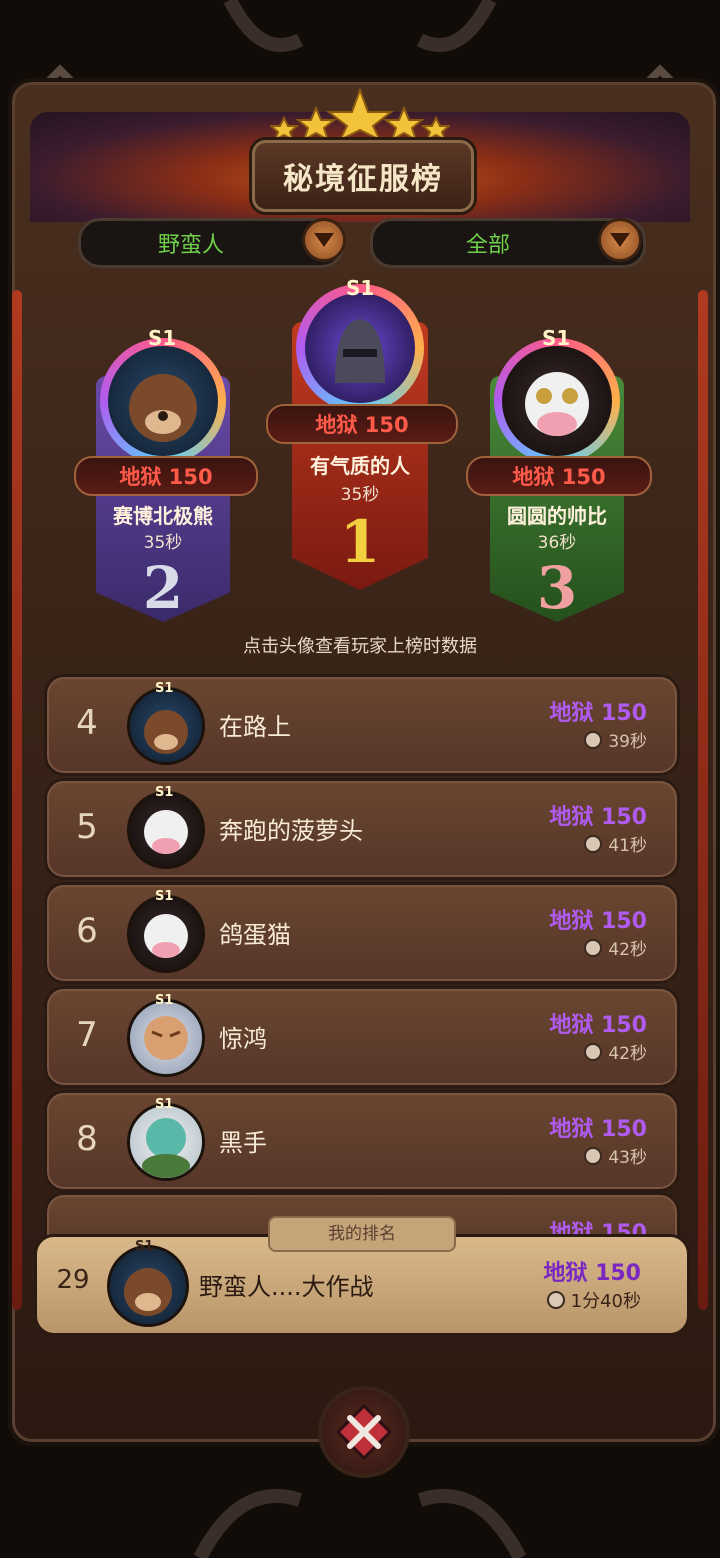 The height and width of the screenshot is (1558, 720). I want to click on place-number: 3, so click(557, 588).